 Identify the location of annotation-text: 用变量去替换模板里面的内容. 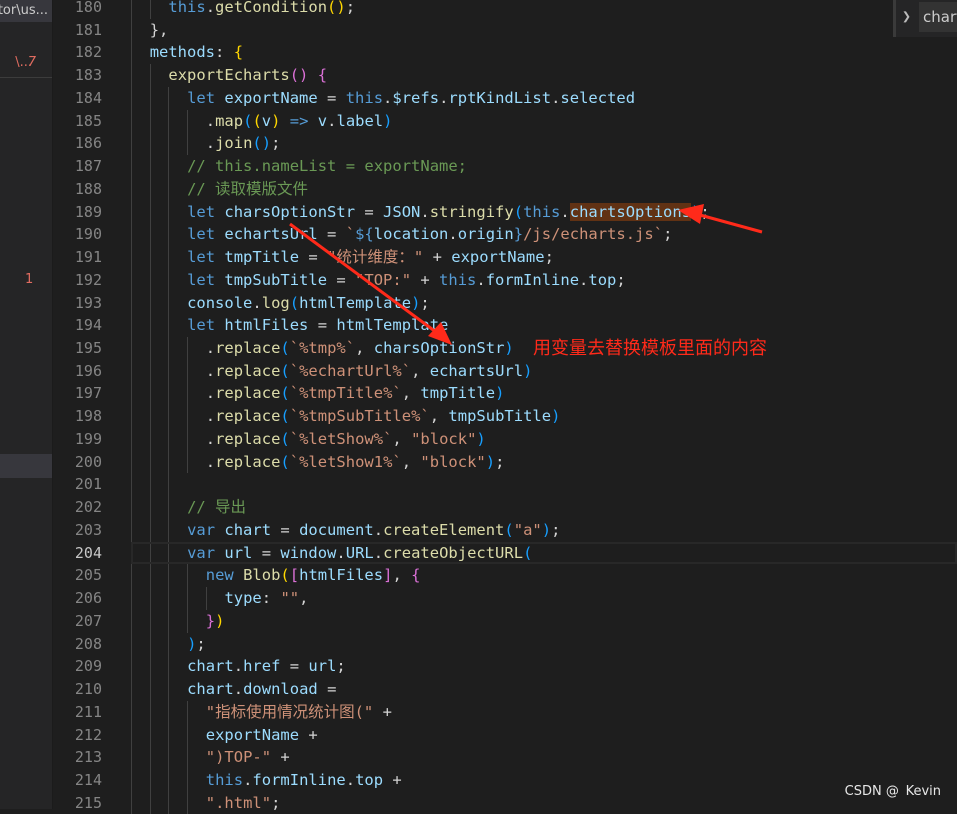
(650, 348).